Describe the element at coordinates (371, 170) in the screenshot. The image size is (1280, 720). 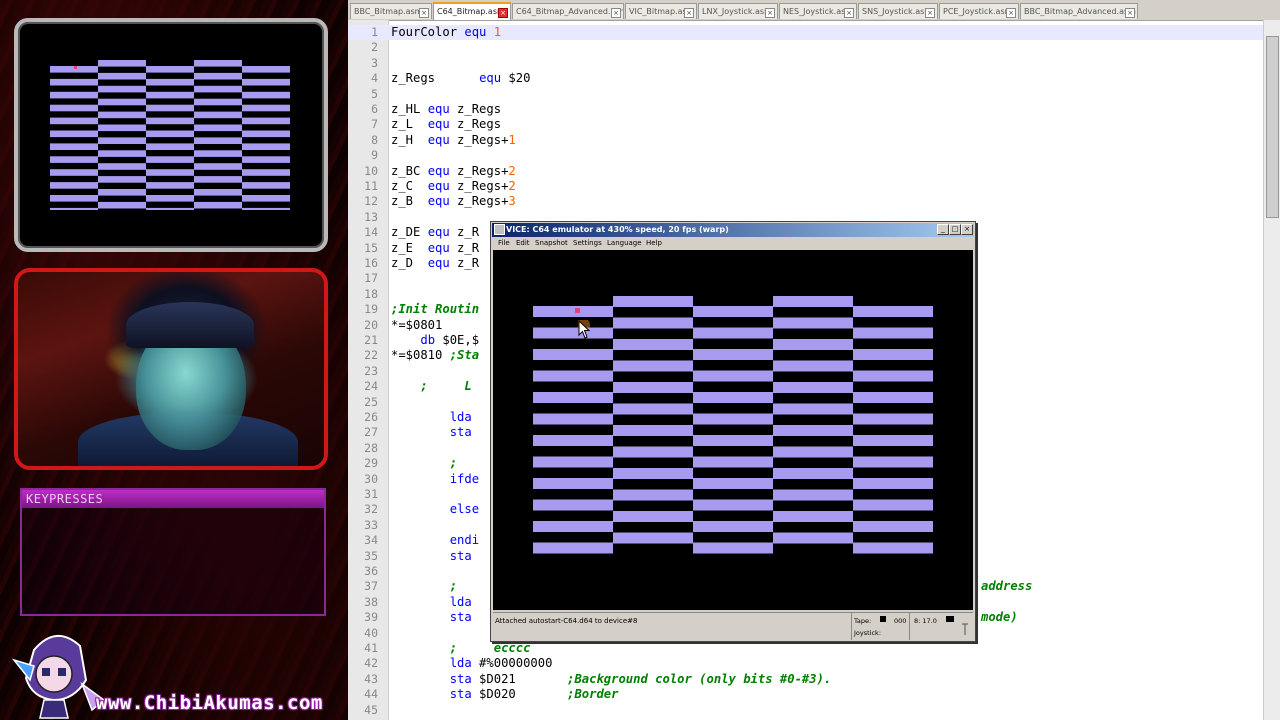
I see `line-number: 10` at that location.